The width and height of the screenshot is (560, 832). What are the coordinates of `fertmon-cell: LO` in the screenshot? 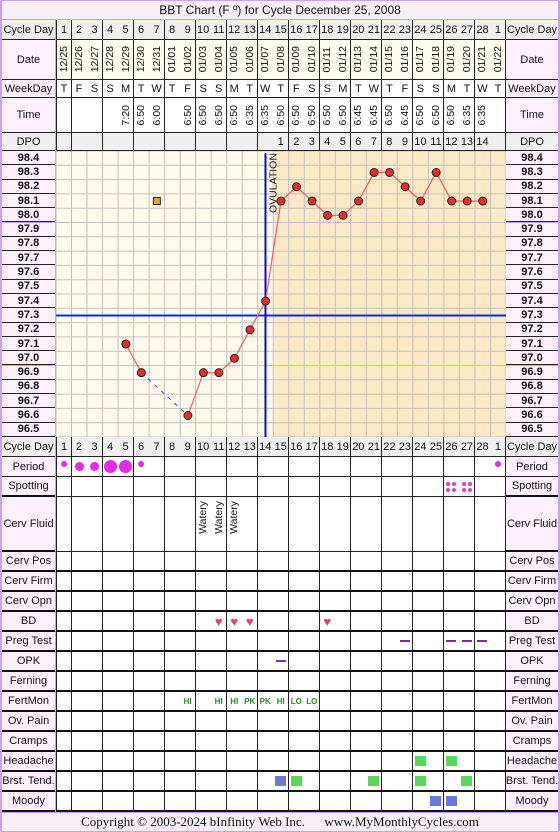 It's located at (296, 702).